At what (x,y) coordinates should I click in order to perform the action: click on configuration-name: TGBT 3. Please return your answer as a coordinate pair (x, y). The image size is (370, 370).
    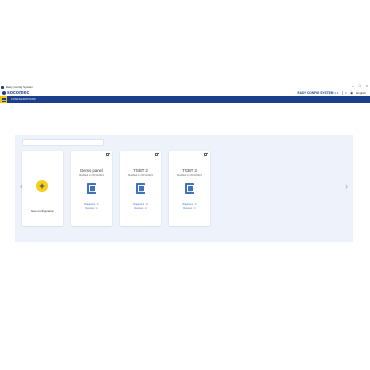
    Looking at the image, I should click on (189, 170).